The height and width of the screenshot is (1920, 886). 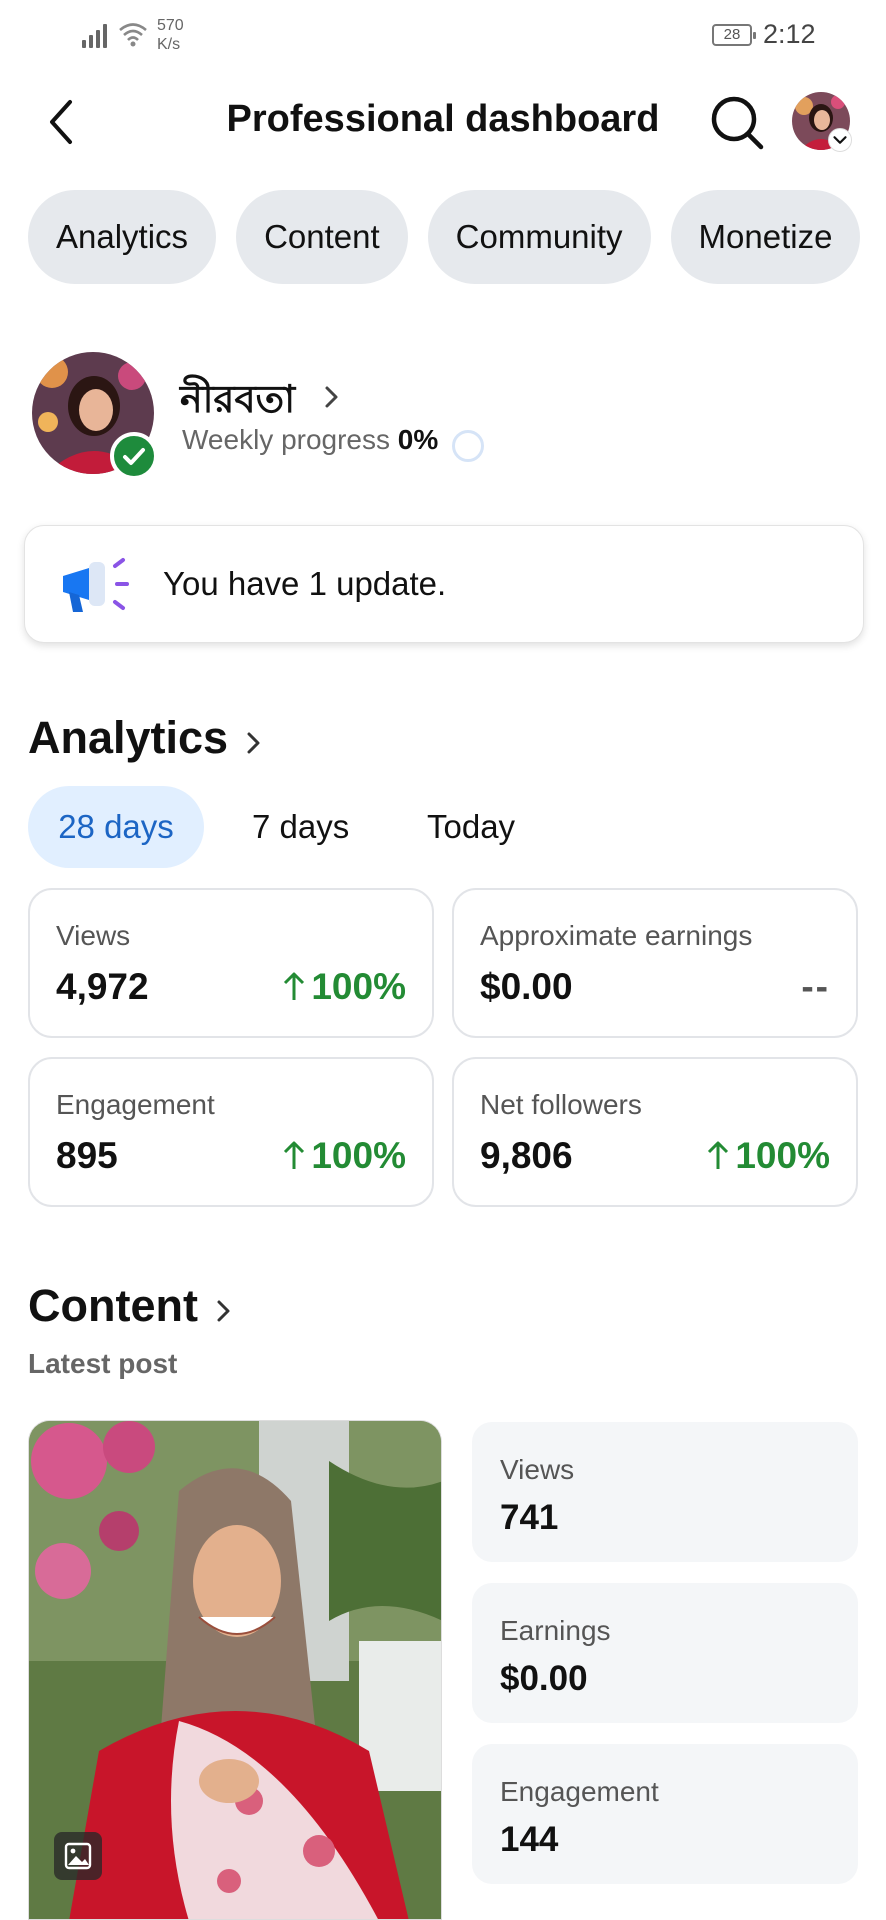 What do you see at coordinates (96, 585) in the screenshot?
I see `megaphone-icon` at bounding box center [96, 585].